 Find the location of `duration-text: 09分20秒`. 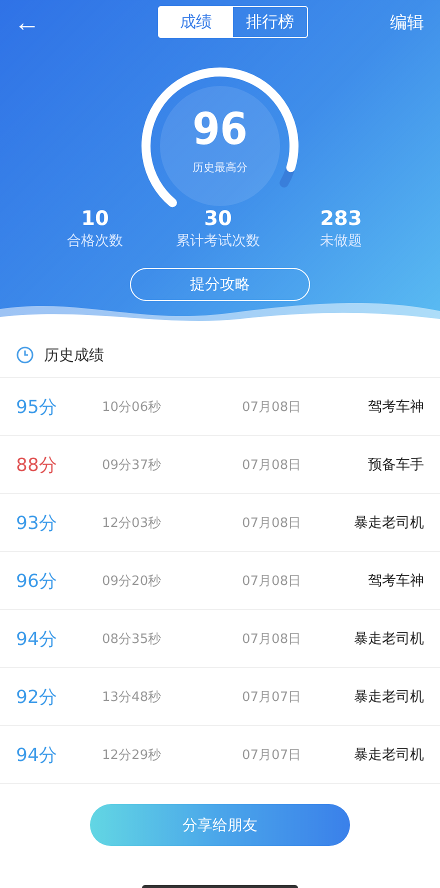

duration-text: 09分20秒 is located at coordinates (132, 581).